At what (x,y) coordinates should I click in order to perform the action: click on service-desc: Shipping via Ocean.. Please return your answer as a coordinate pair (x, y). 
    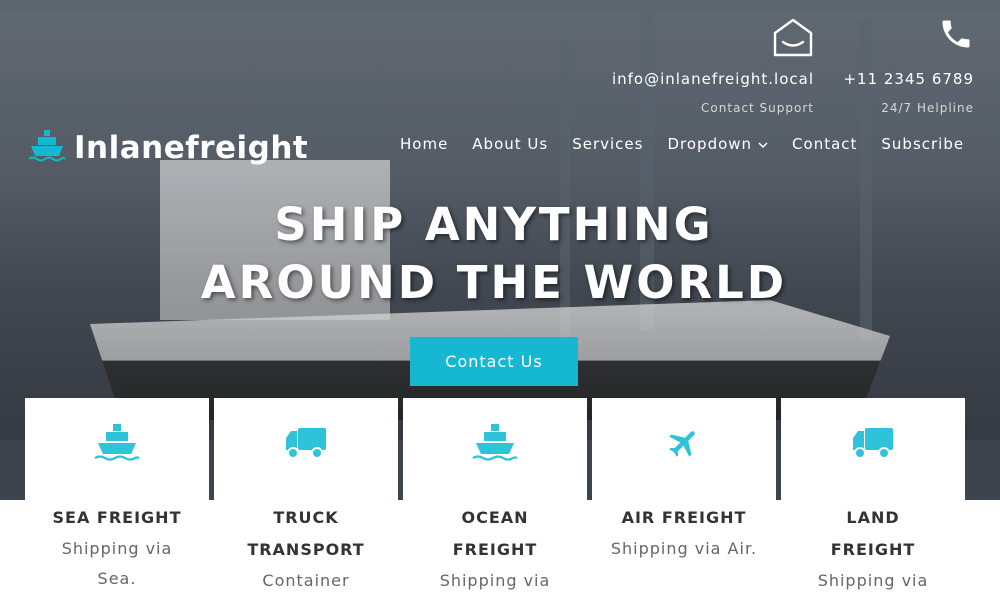
    Looking at the image, I should click on (495, 580).